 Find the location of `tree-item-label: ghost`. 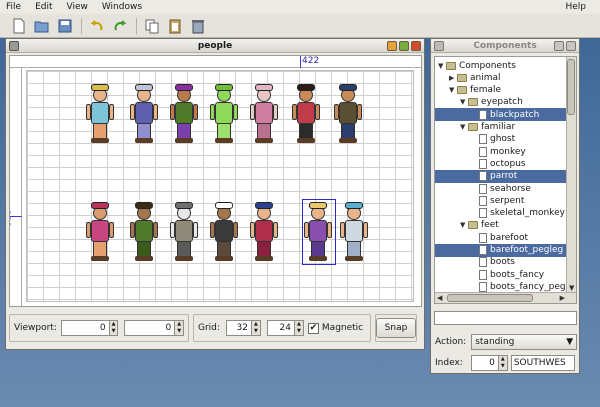

tree-item-label: ghost is located at coordinates (503, 139).